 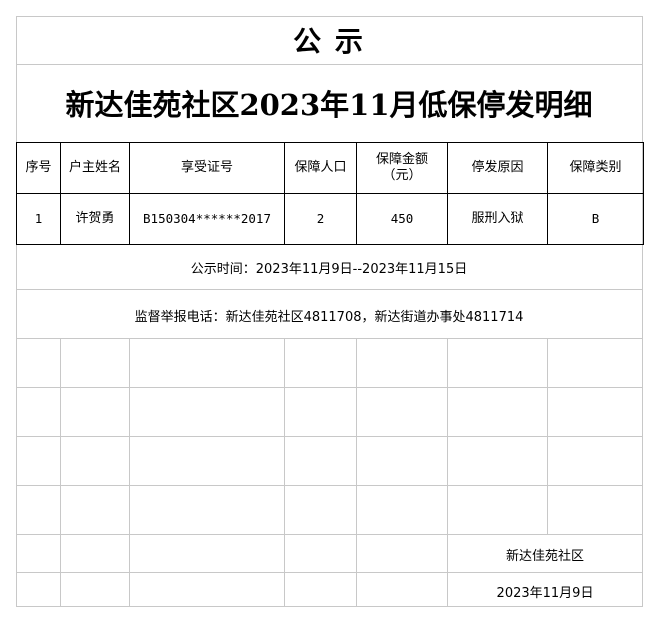 I want to click on column-header: 保障人口, so click(x=320, y=168).